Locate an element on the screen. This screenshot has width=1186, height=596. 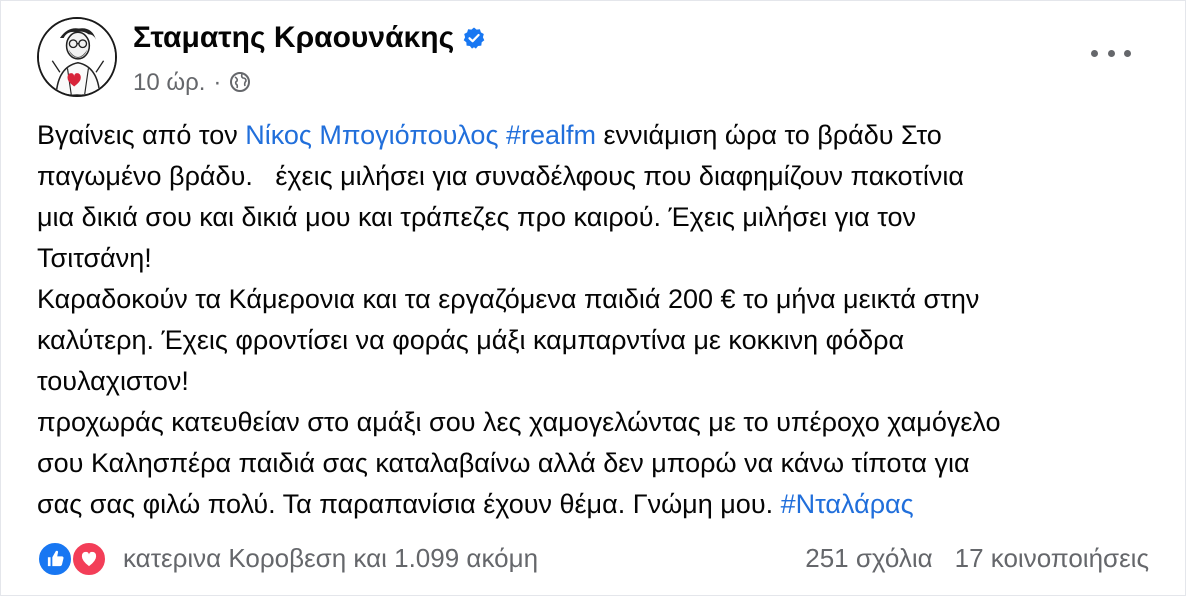
more-options-icon is located at coordinates (1111, 53).